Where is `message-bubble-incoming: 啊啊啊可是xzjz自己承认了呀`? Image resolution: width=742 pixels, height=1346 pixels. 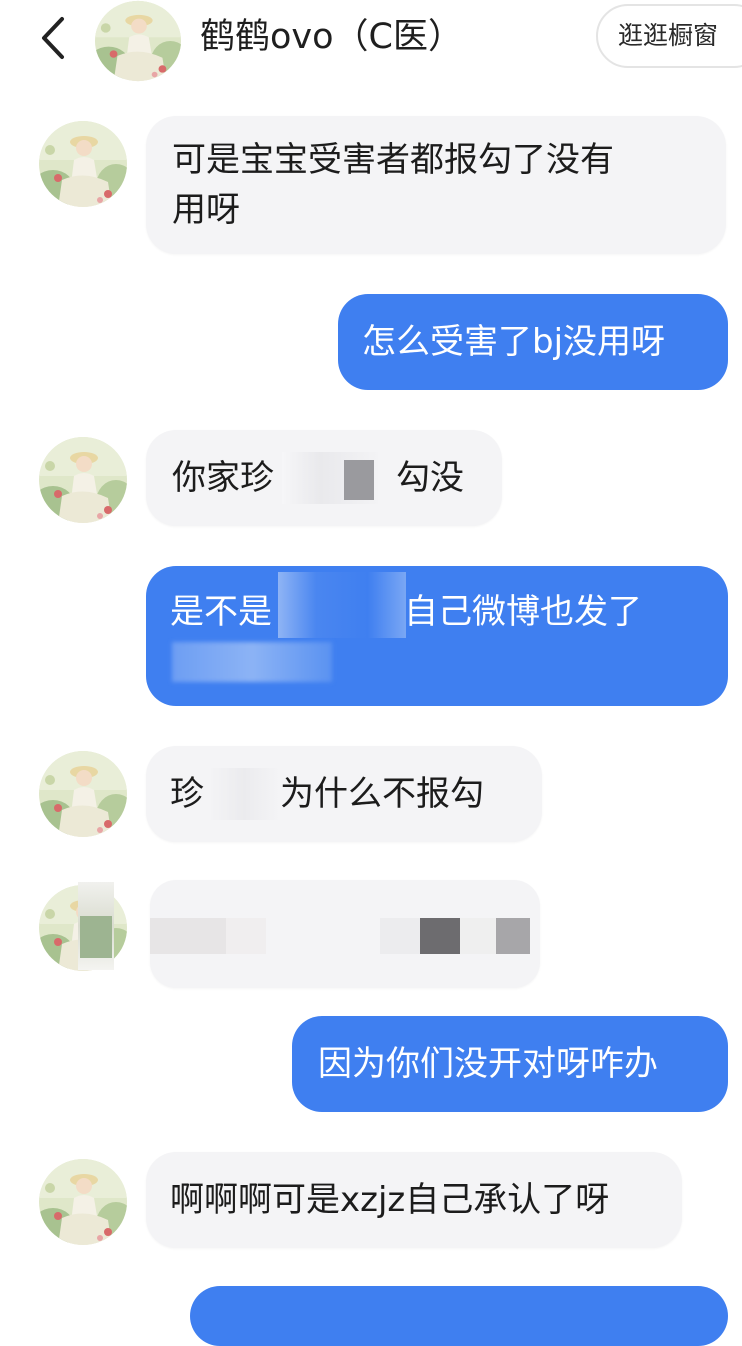 message-bubble-incoming: 啊啊啊可是xzjz自己承认了呀 is located at coordinates (414, 1200).